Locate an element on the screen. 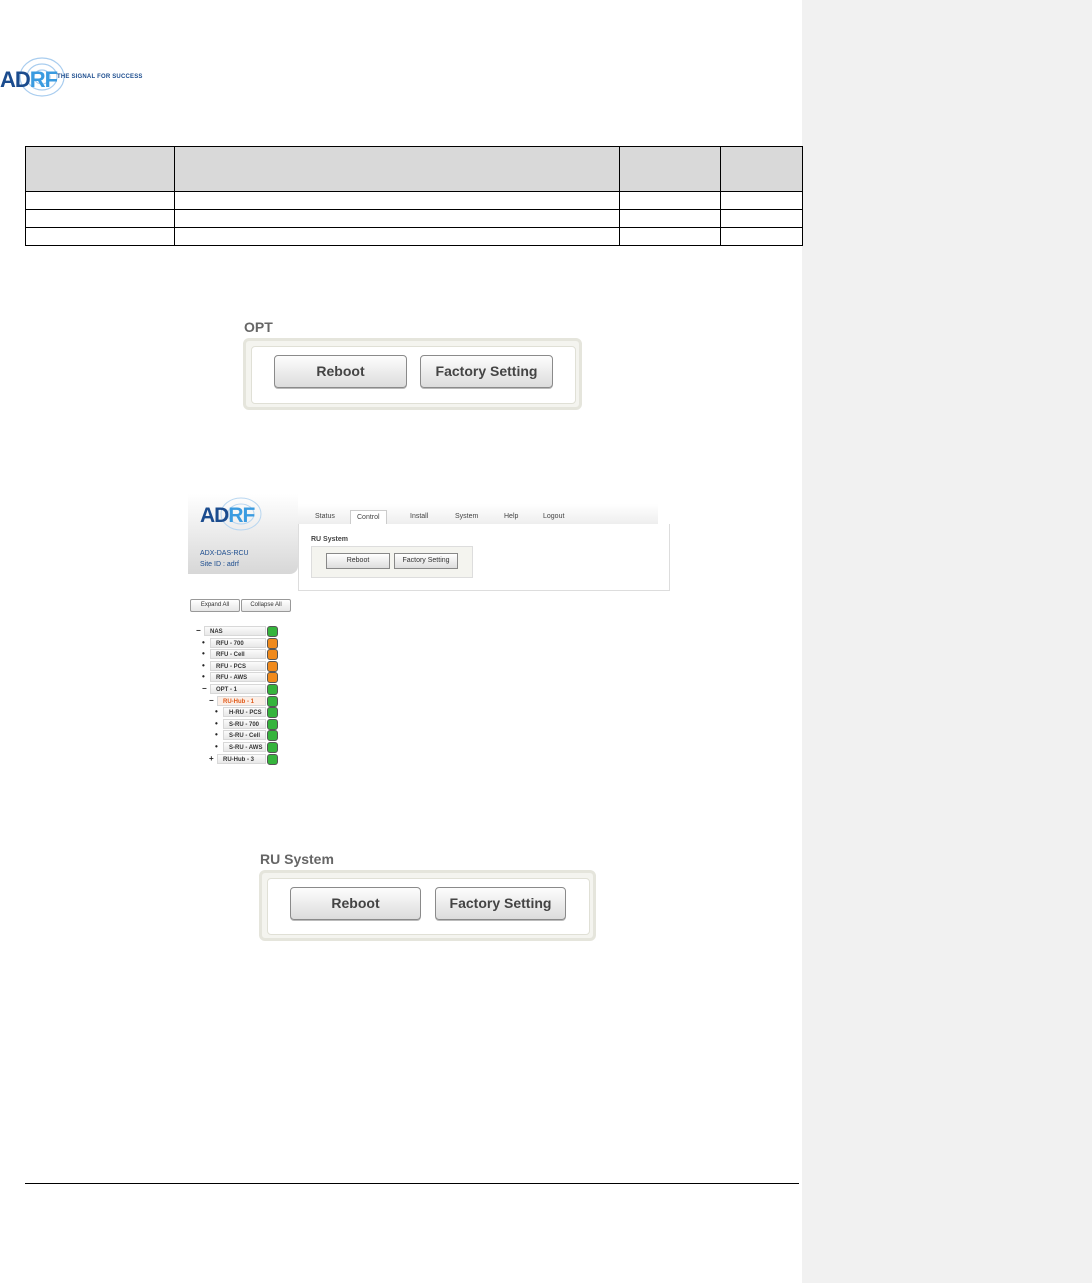 Image resolution: width=1092 pixels, height=1283 pixels. opt-reboot-button: Reboot is located at coordinates (340, 371).